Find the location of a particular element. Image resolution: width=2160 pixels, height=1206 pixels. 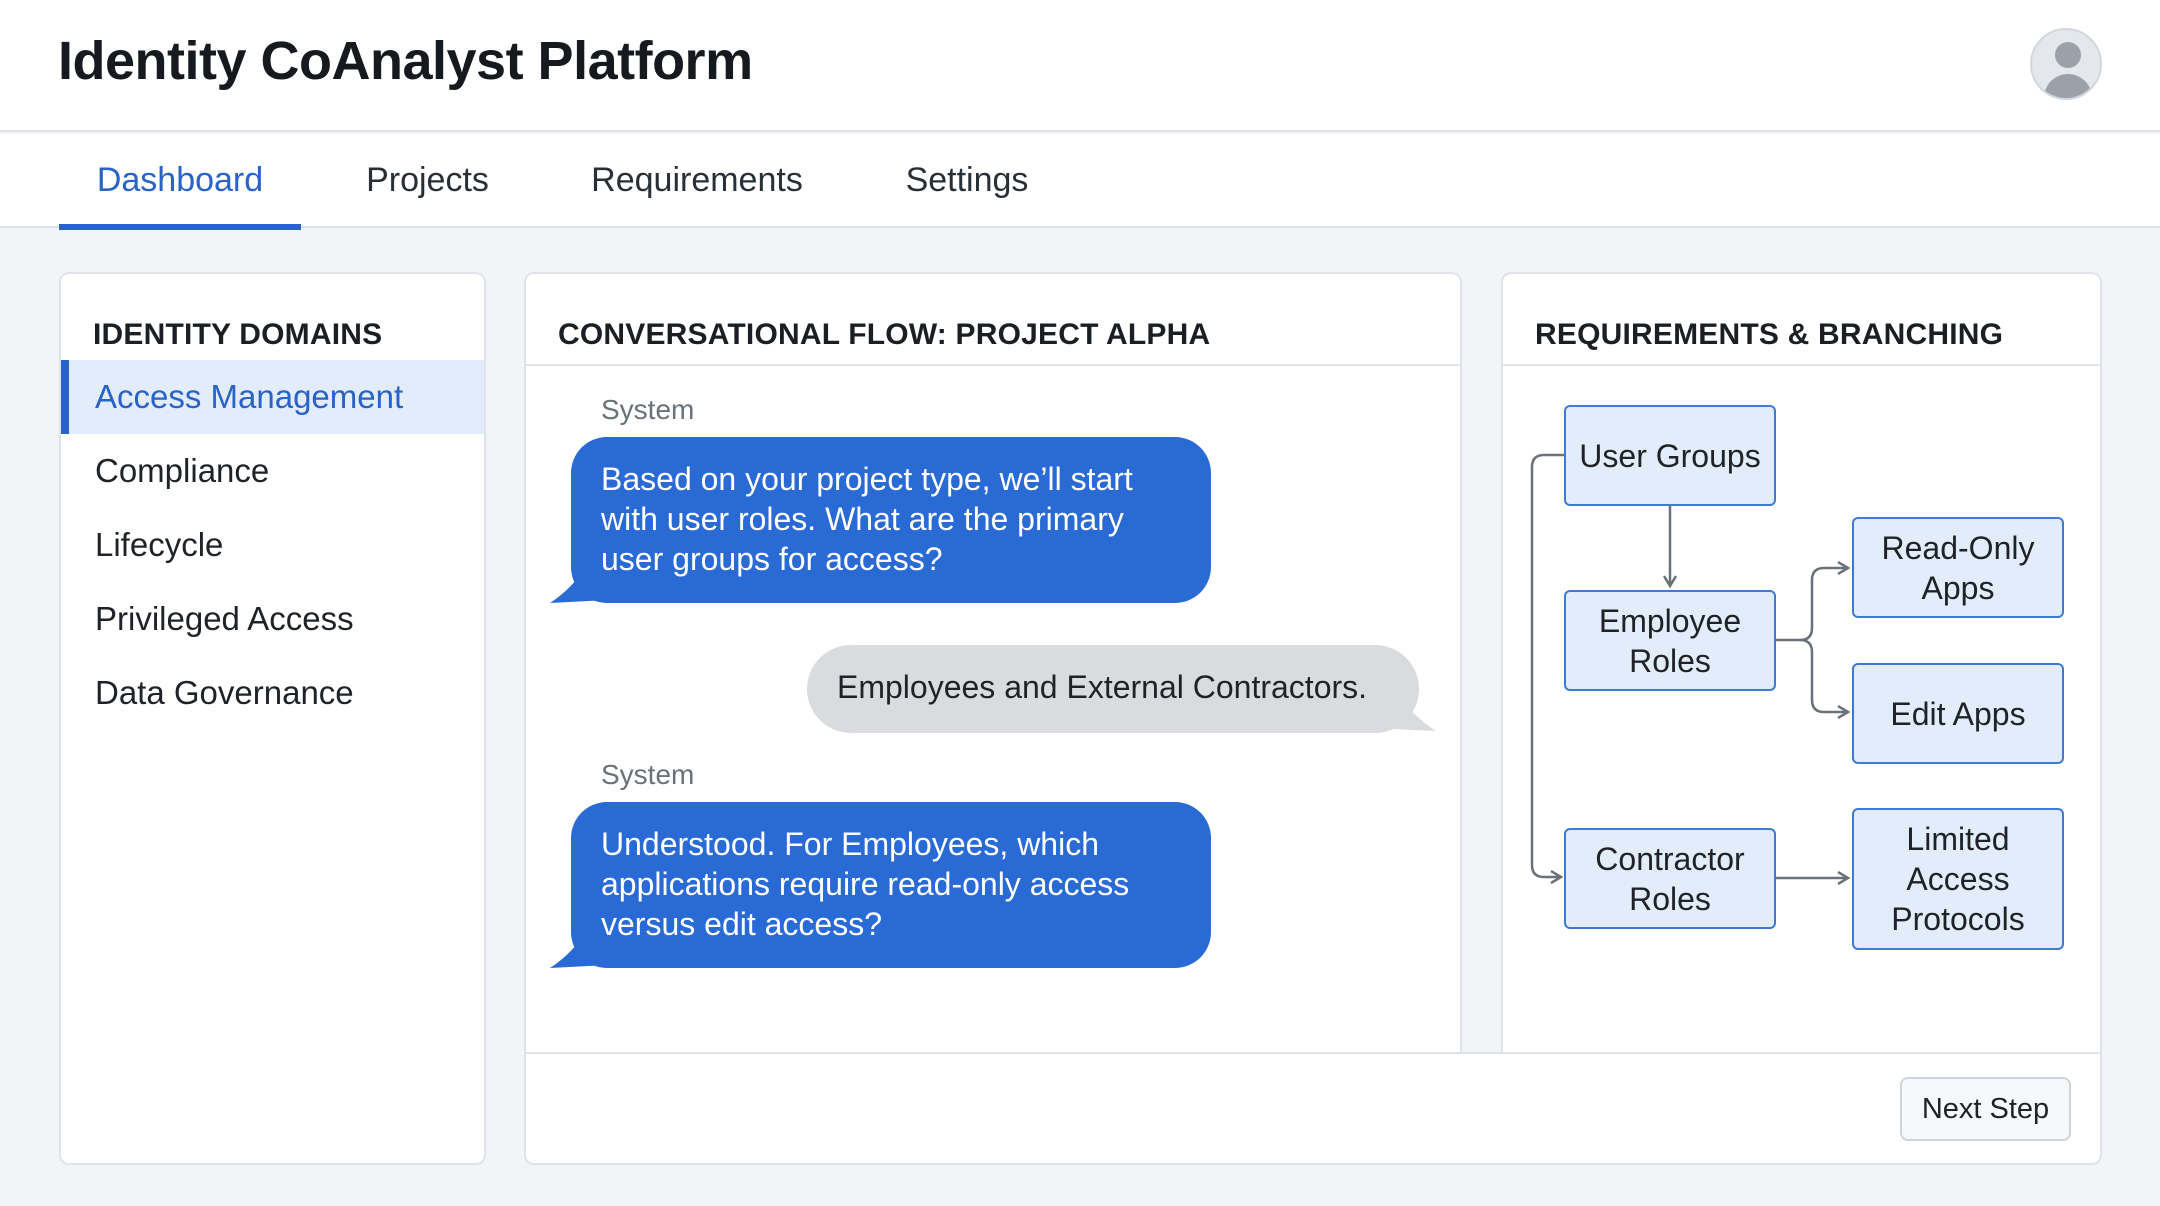

node-employee-roles: Employee Roles is located at coordinates (1670, 640).